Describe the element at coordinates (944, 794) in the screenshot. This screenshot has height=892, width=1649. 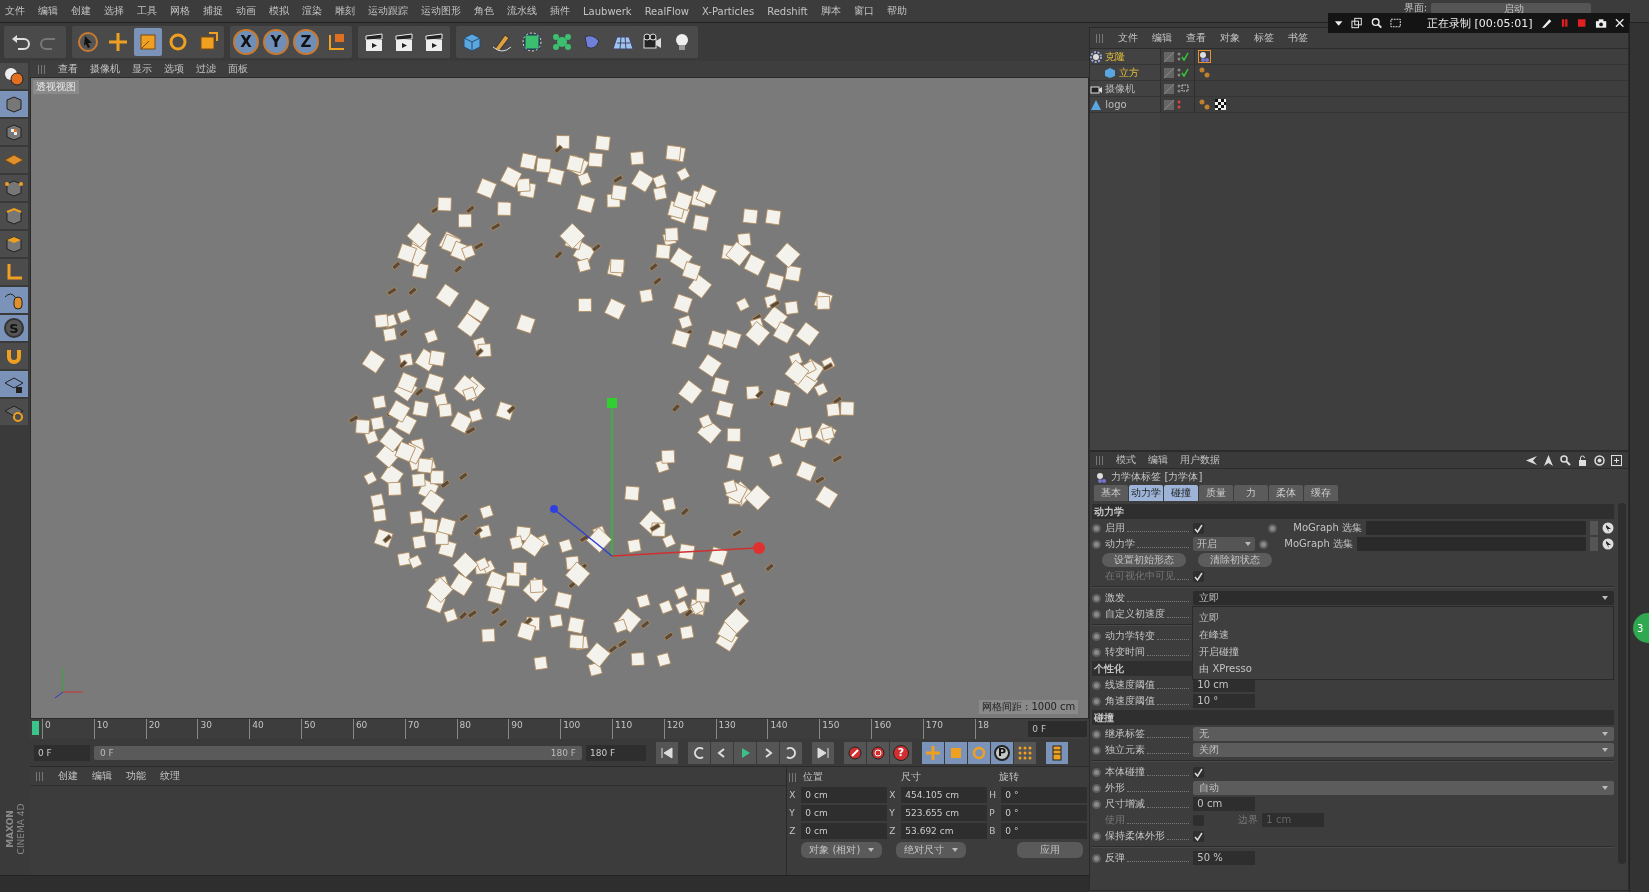
I see `coordinate-field: 454.105 cm` at that location.